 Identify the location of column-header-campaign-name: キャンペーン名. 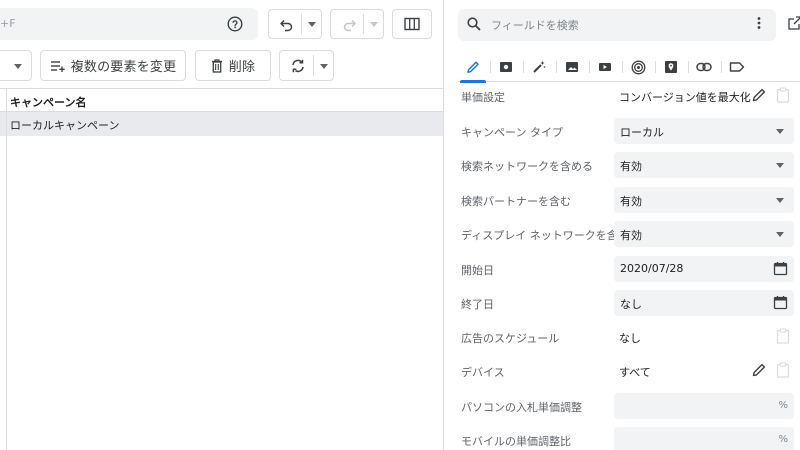
(221, 100).